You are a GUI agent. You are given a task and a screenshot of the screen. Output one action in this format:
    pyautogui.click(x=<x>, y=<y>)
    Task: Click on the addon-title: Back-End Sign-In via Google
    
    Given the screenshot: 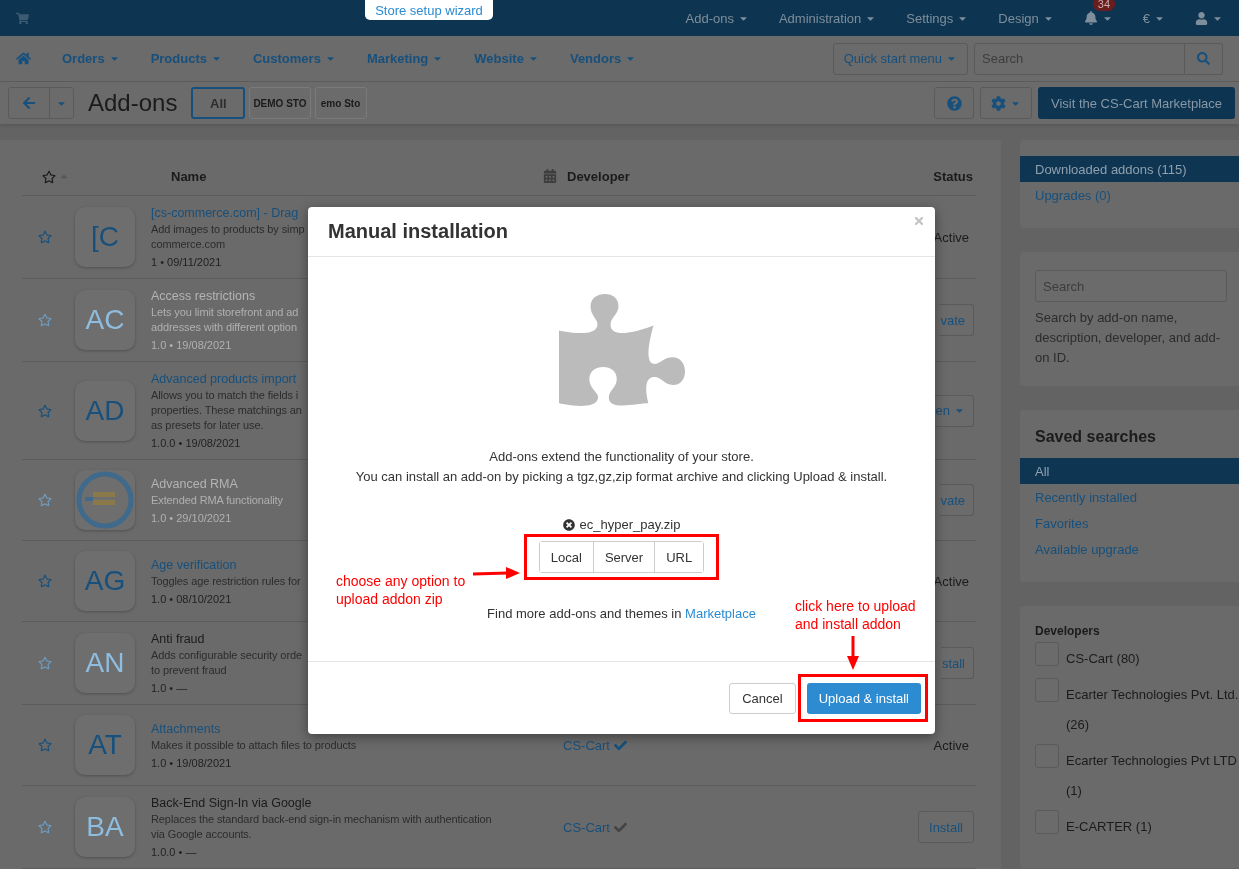 What is the action you would take?
    pyautogui.click(x=231, y=803)
    